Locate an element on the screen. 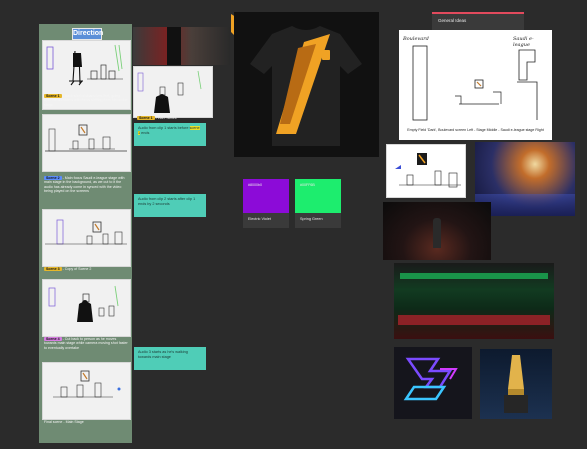 The width and height of the screenshot is (587, 449). swatch-green-name: Spring Green is located at coordinates (311, 219).